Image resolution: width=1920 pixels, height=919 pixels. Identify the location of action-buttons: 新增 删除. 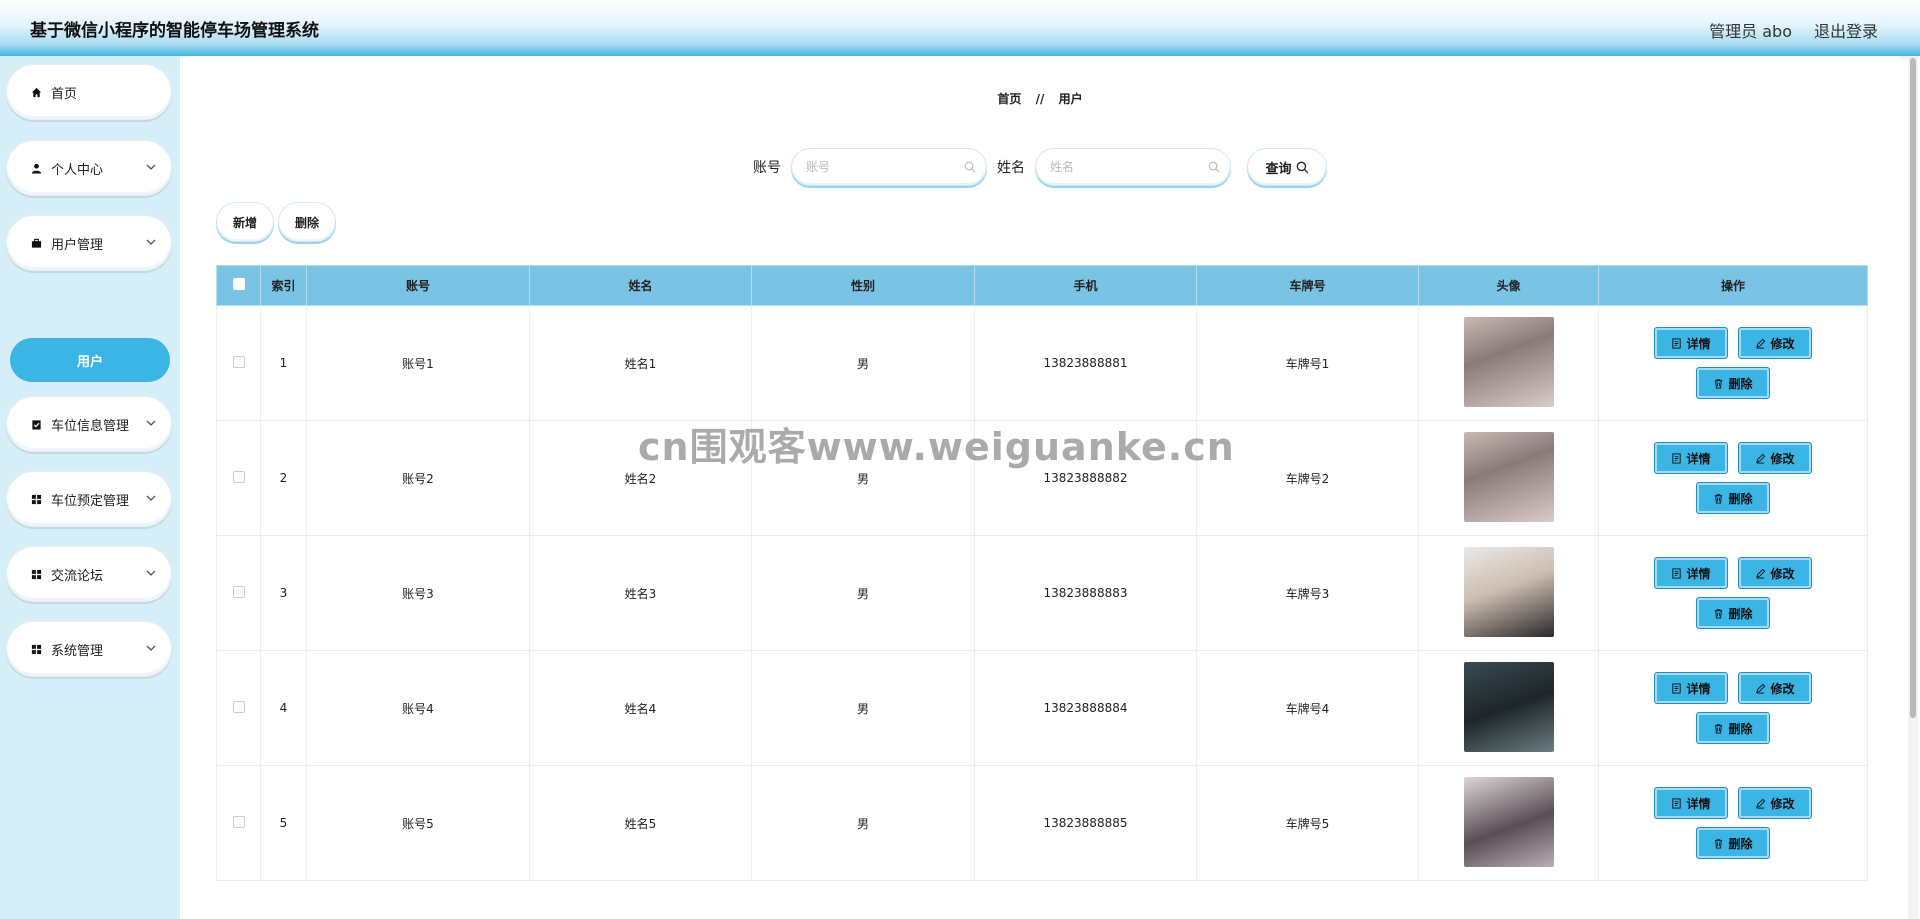
(276, 222).